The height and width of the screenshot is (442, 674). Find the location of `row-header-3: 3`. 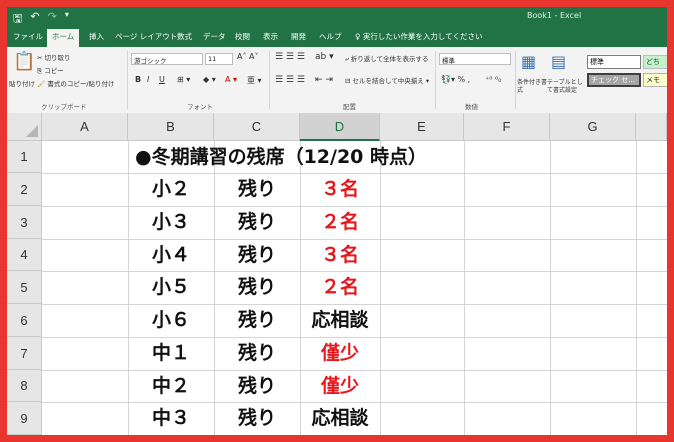

row-header-3: 3 is located at coordinates (24, 222).